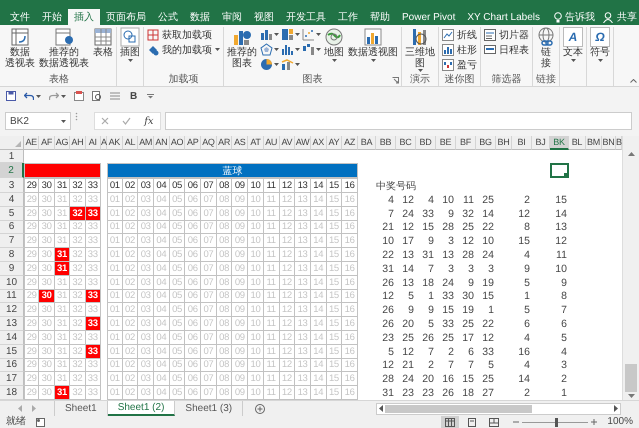  Describe the element at coordinates (32, 143) in the screenshot. I see `column-header: AE` at that location.